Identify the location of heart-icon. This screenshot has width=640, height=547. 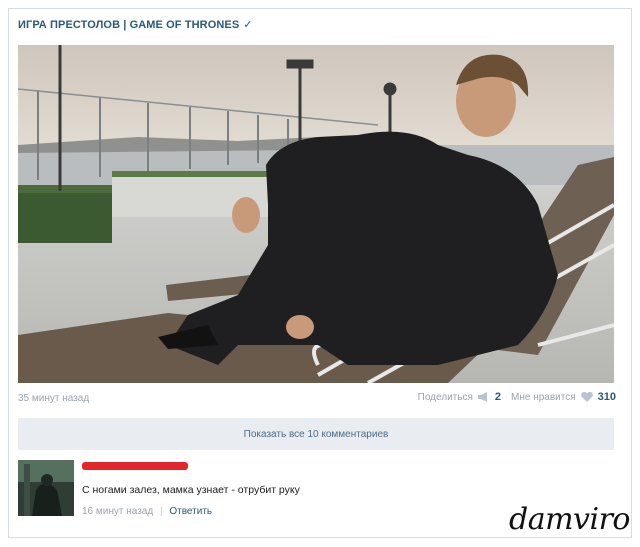
(587, 397).